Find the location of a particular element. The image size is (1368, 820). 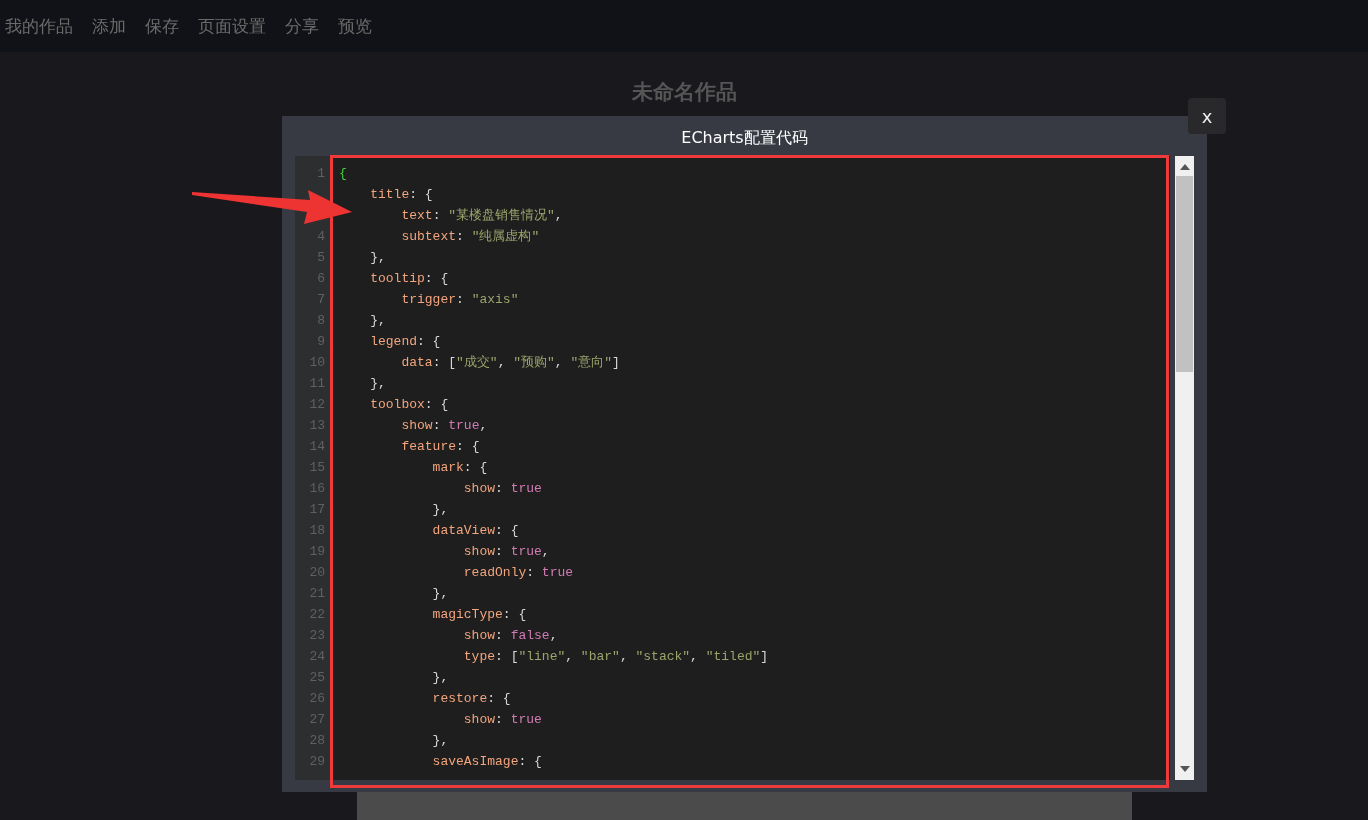

code-line: saveAsImage: { is located at coordinates (486, 761).